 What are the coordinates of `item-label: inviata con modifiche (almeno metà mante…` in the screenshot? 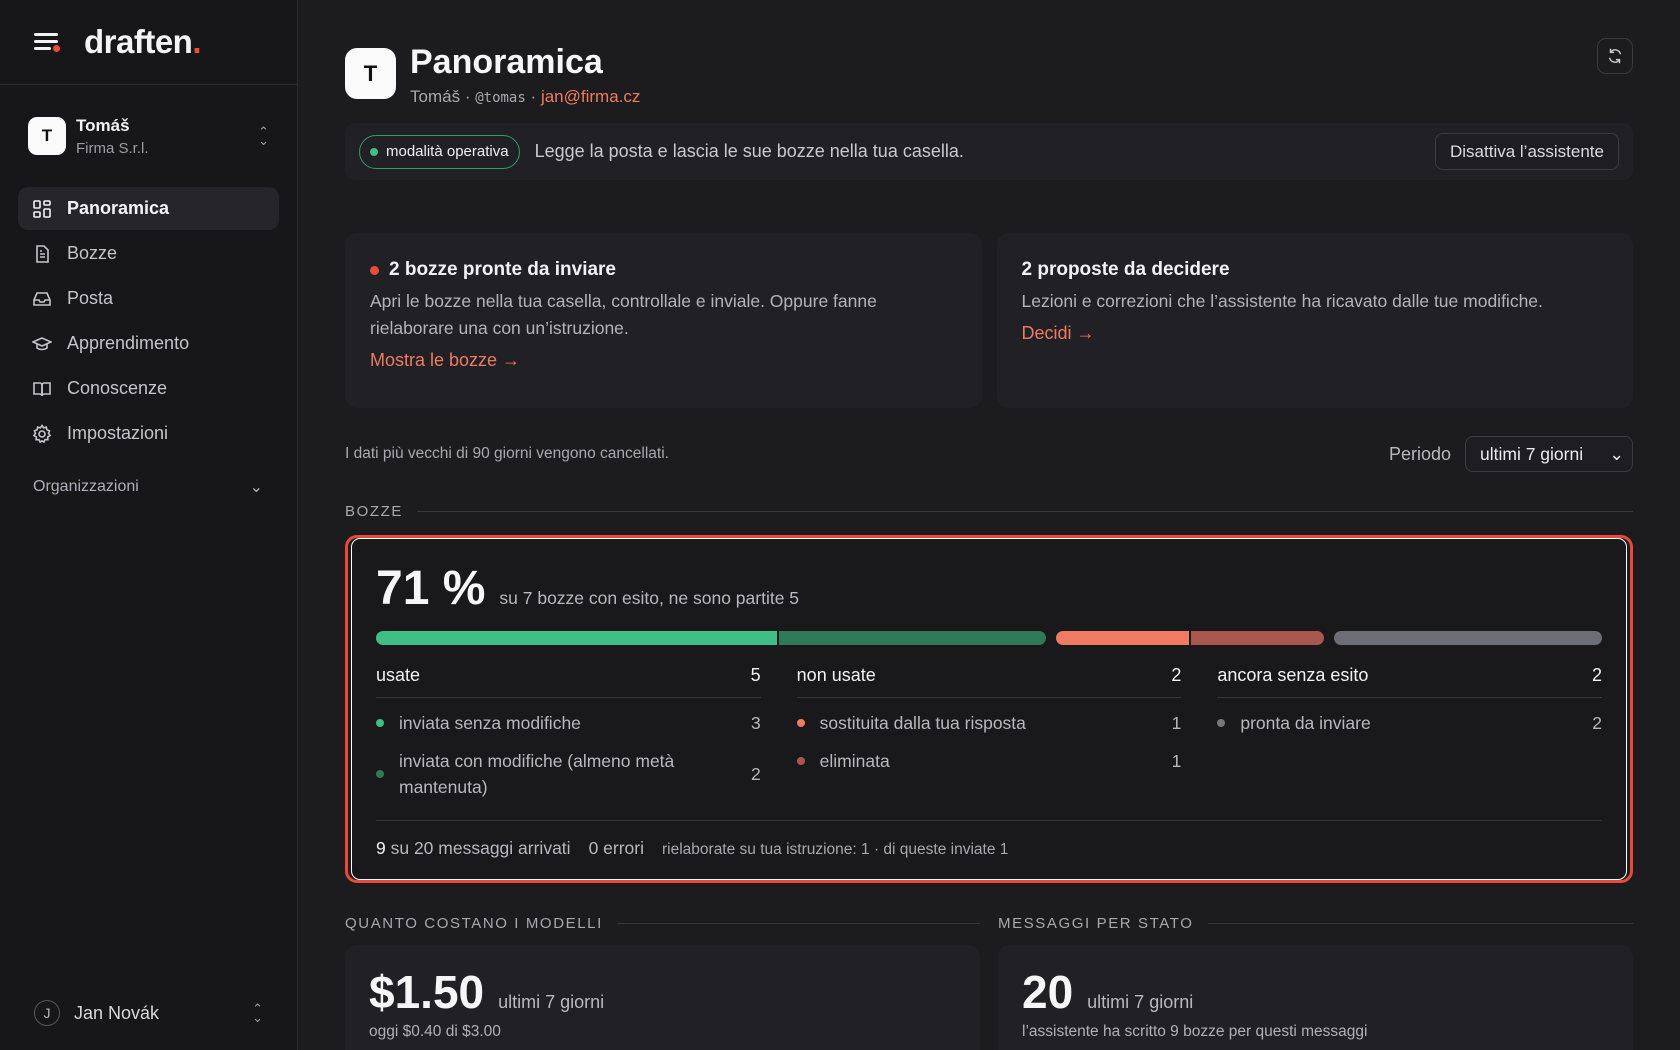 It's located at (537, 774).